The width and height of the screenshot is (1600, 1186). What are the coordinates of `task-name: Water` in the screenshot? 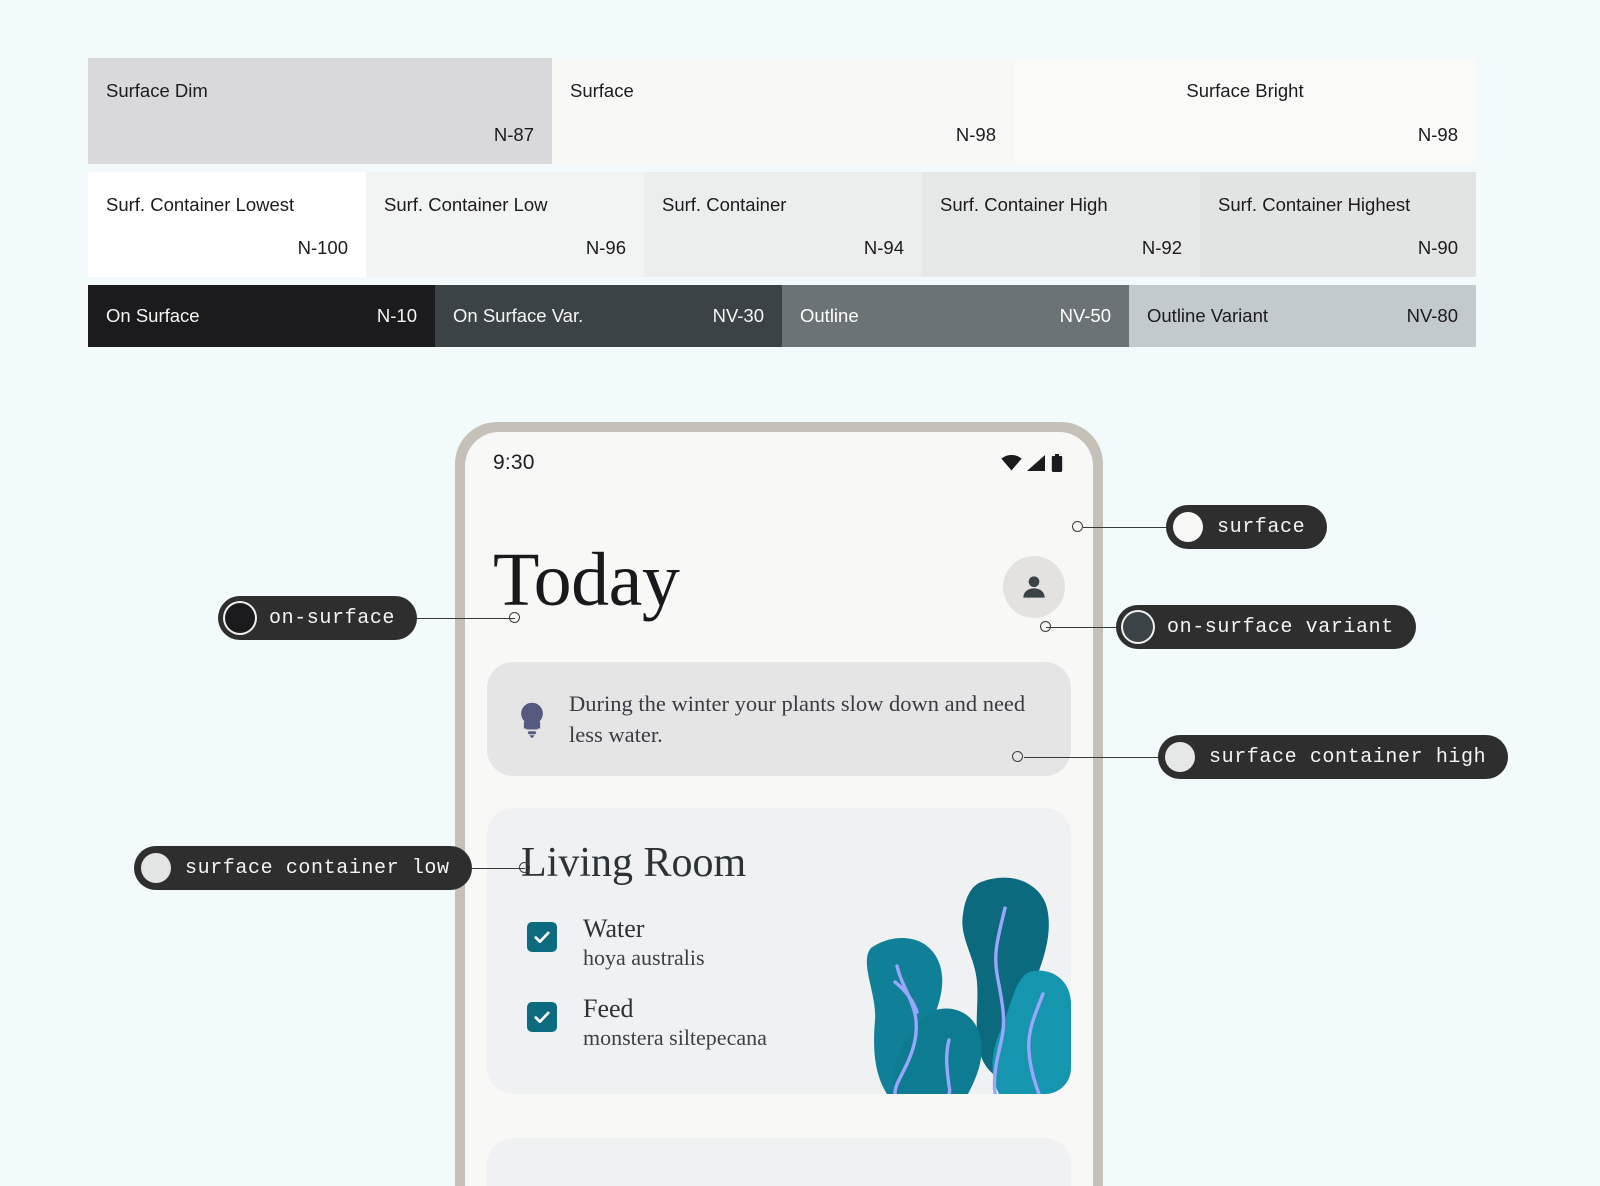 It's located at (614, 928).